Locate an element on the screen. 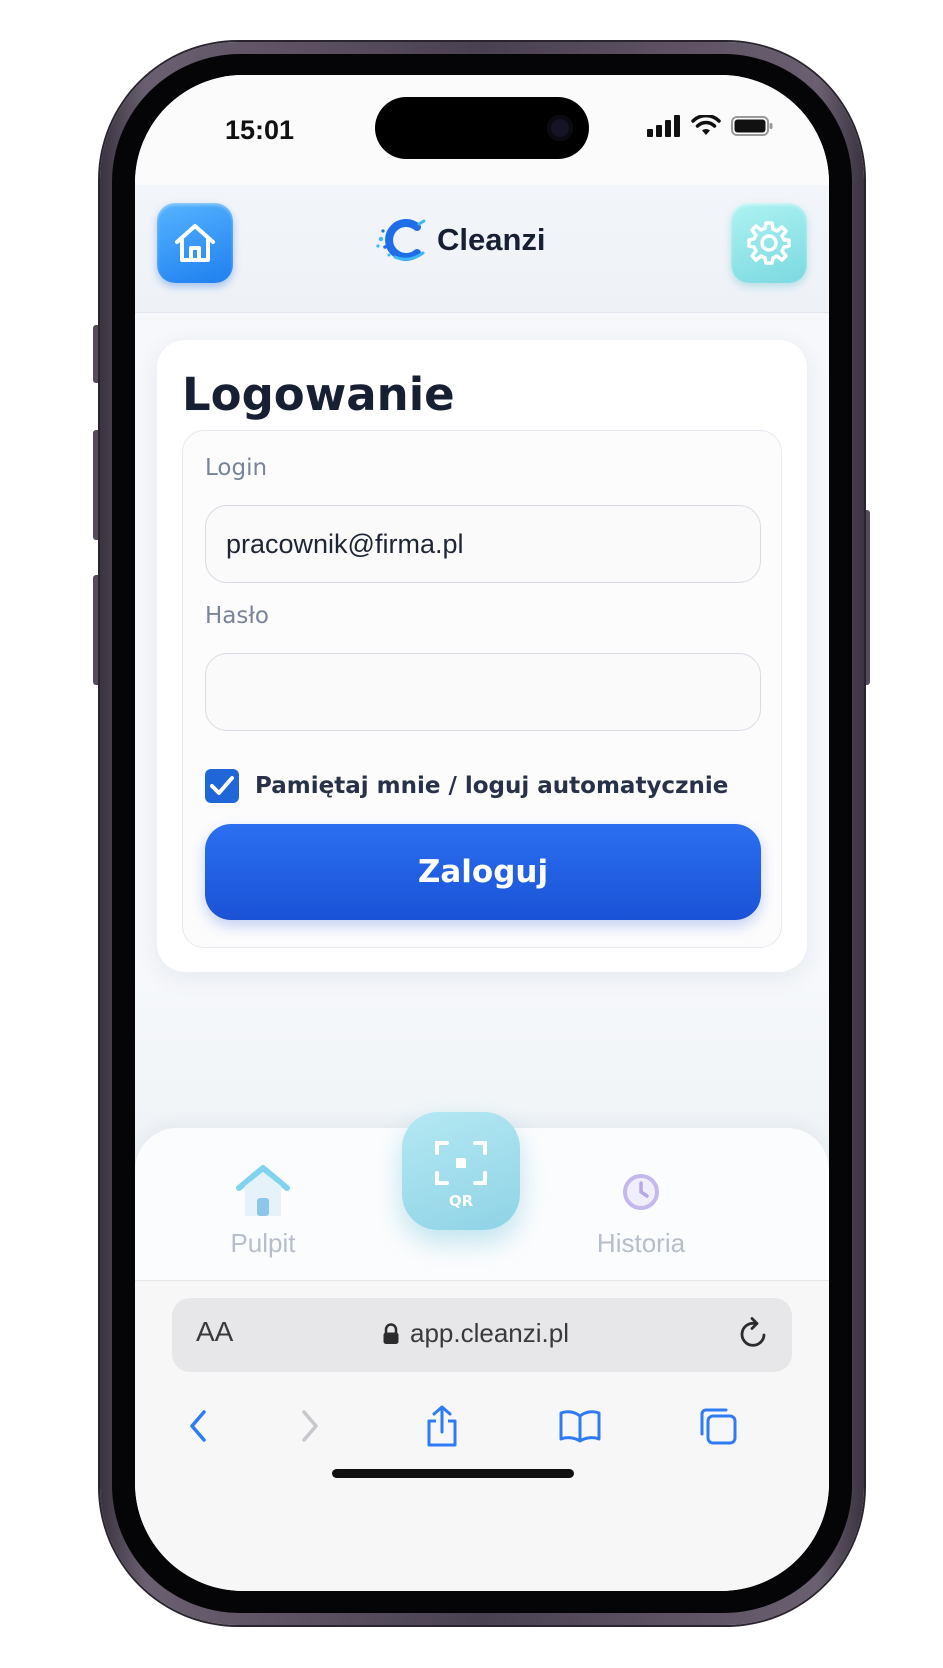 The height and width of the screenshot is (1668, 943). nav-item-pulpit: Pulpit is located at coordinates (263, 1204).